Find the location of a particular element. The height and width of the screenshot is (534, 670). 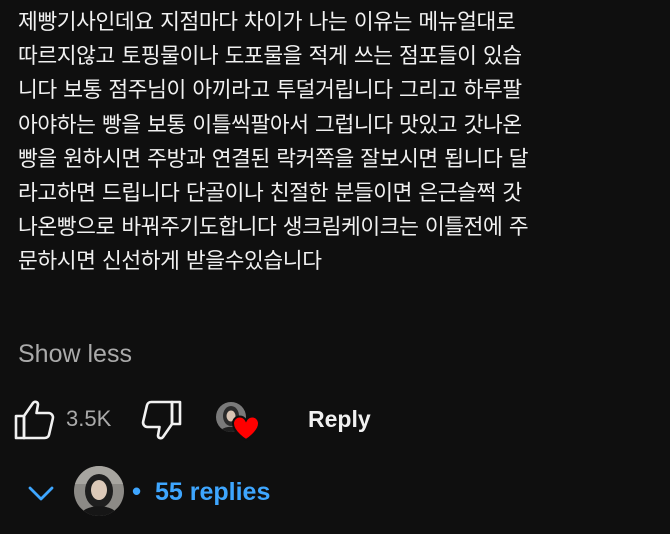

view-replies-button: • 55 replies is located at coordinates (335, 492).